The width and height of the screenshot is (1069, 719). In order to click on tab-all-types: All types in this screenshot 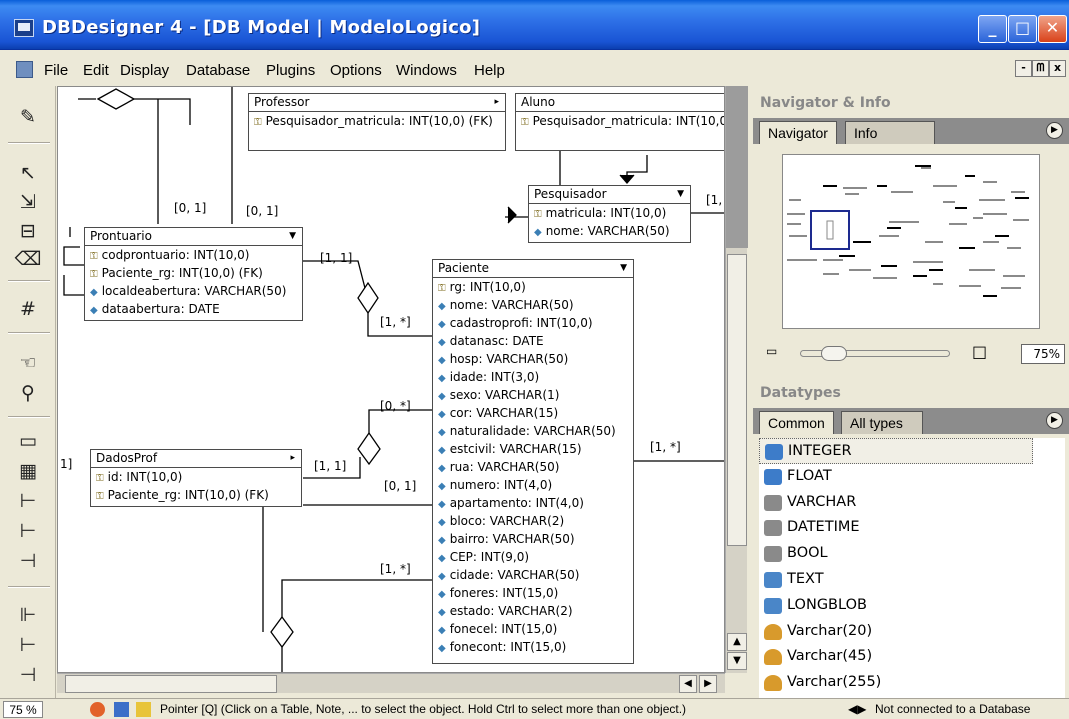, I will do `click(882, 422)`.